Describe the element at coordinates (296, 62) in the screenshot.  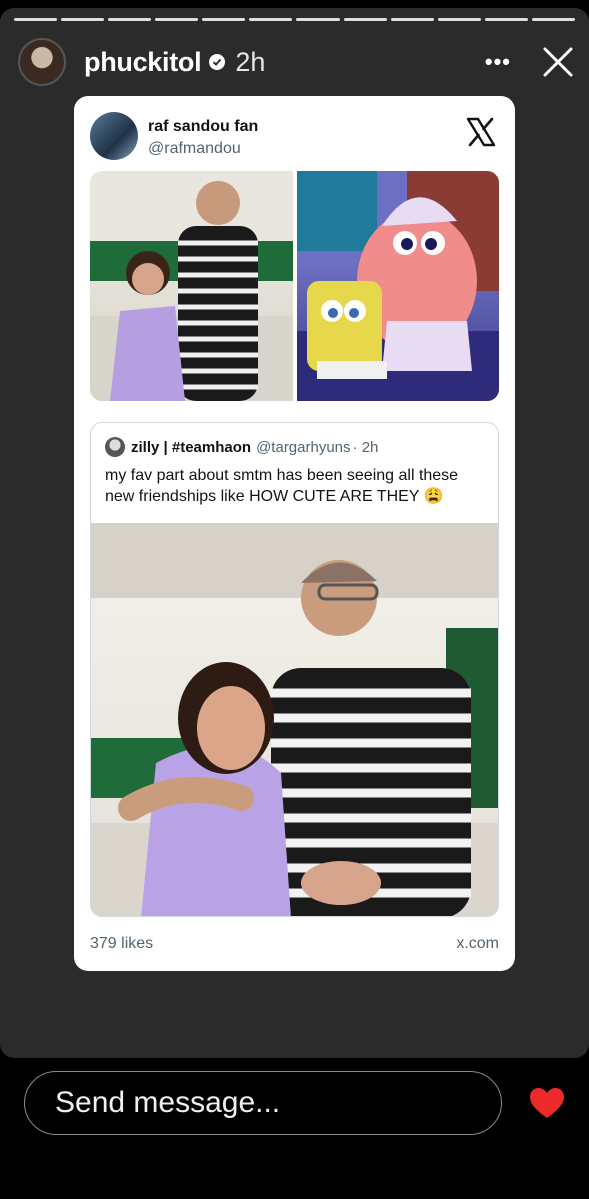
I see `story-header: phuckitol 2h •••` at that location.